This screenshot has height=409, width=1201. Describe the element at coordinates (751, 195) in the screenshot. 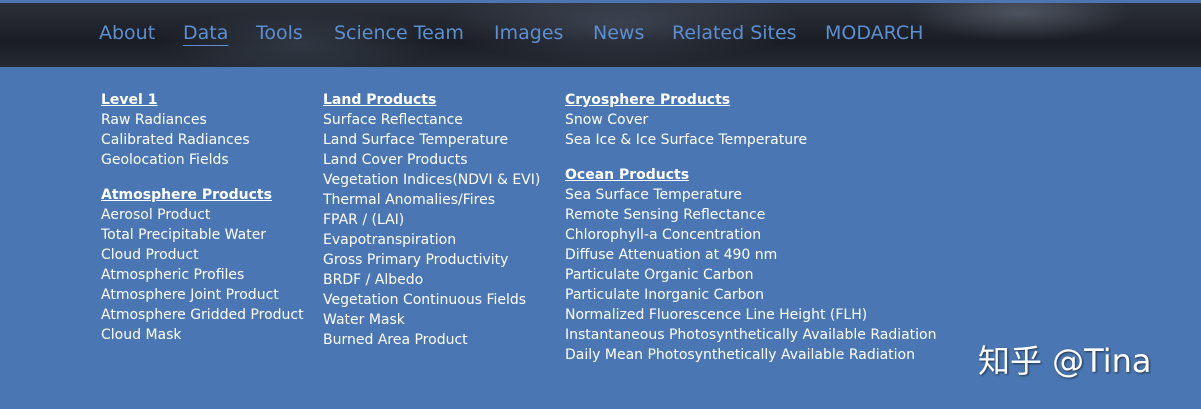

I see `menu-link-sea-surface-temperature: Sea Surface Temperature` at that location.